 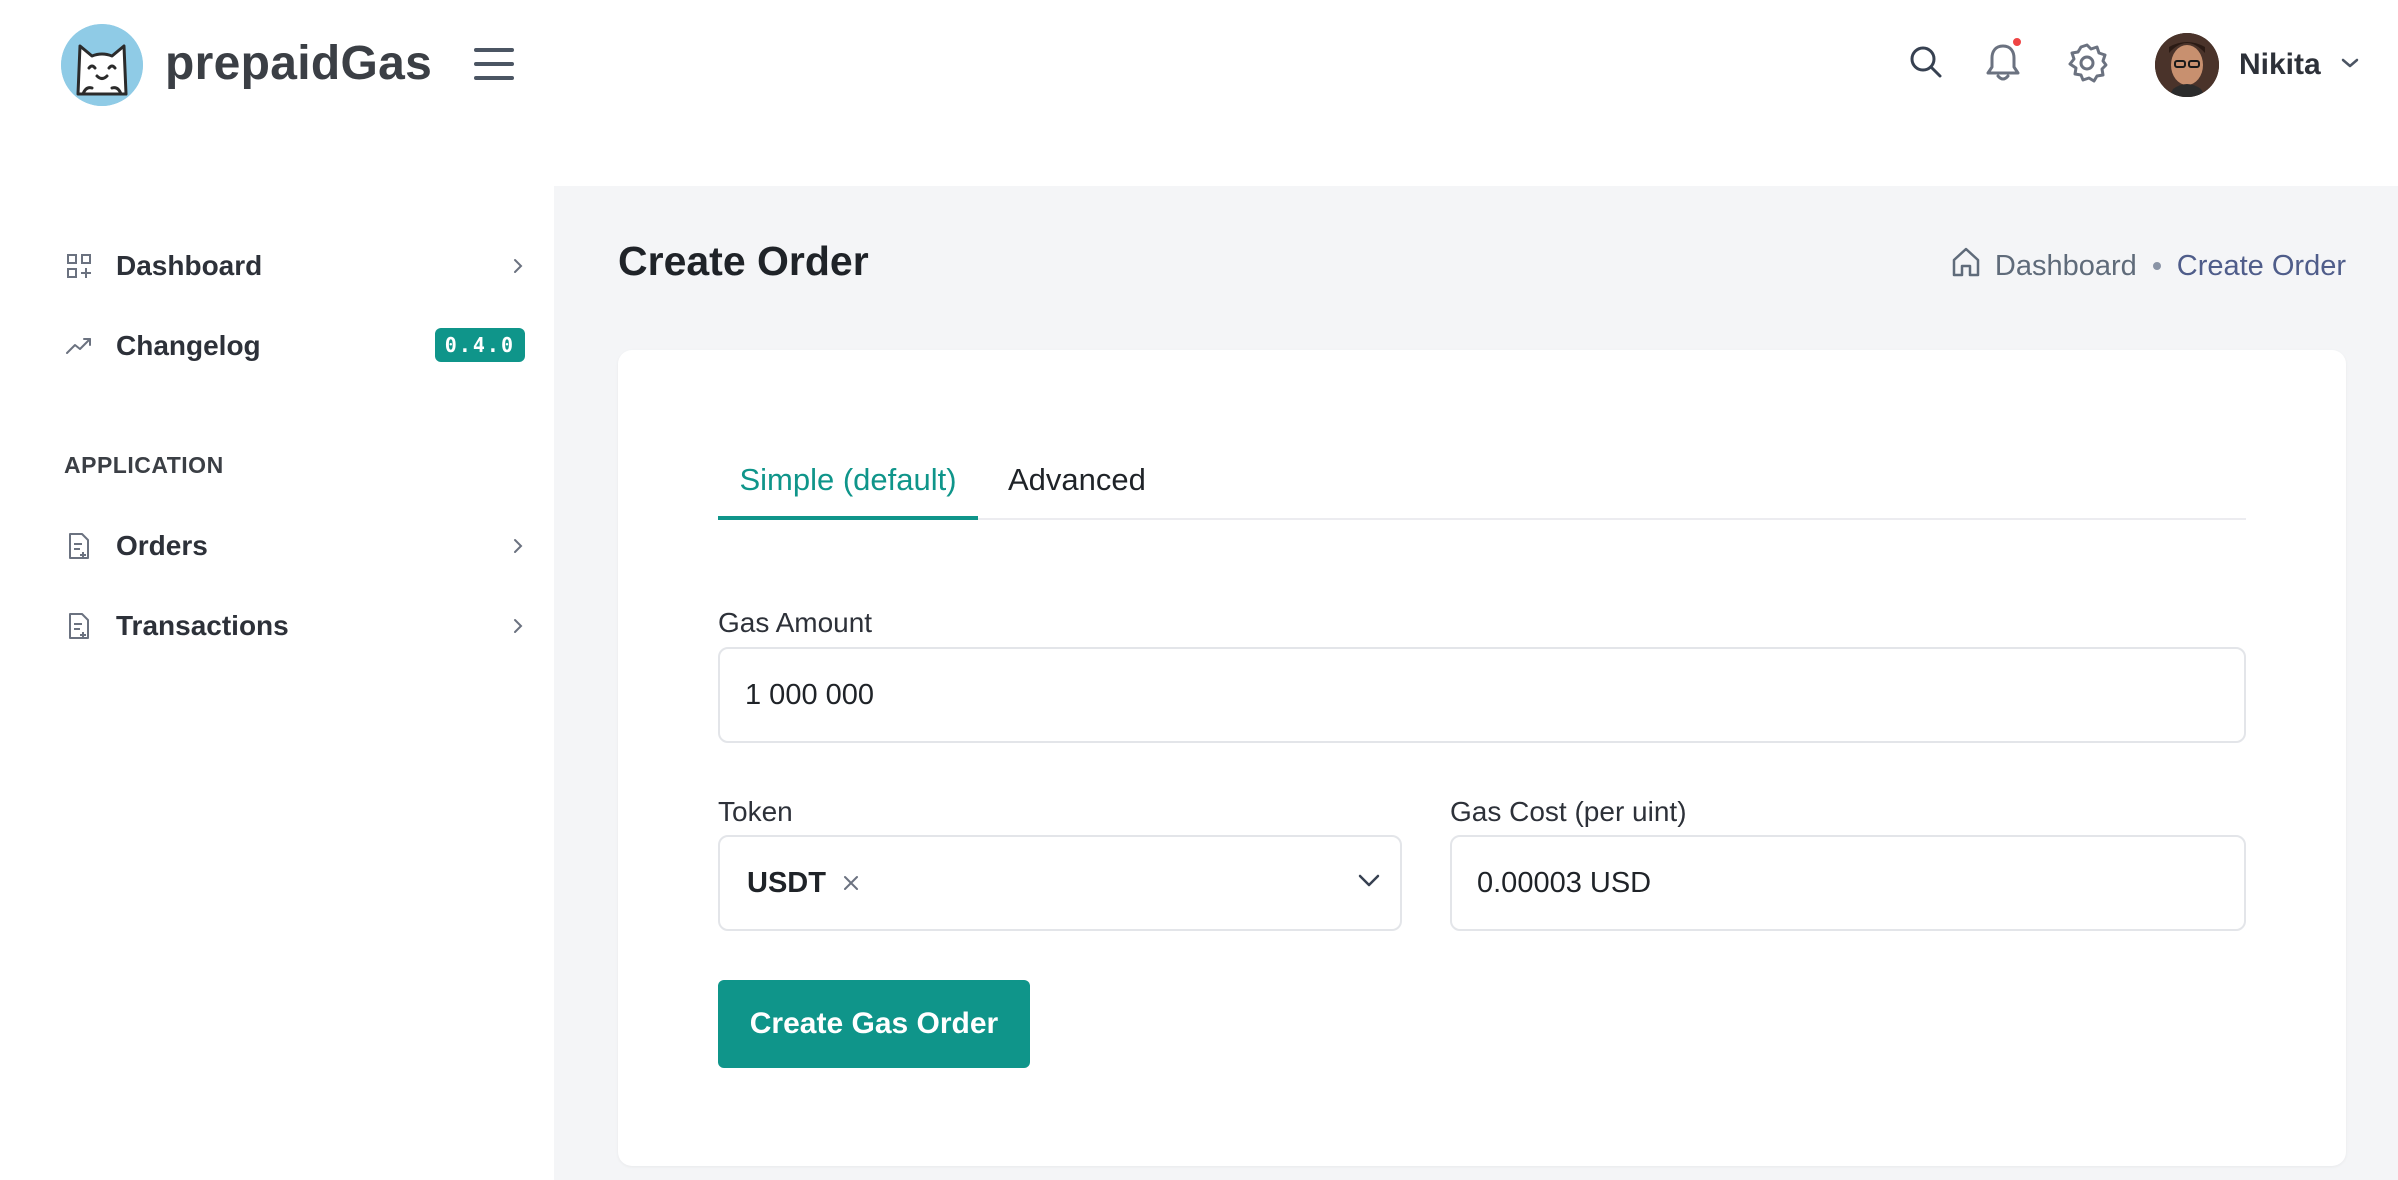 I want to click on sidebar-section-title: APPLICATION, so click(x=144, y=465).